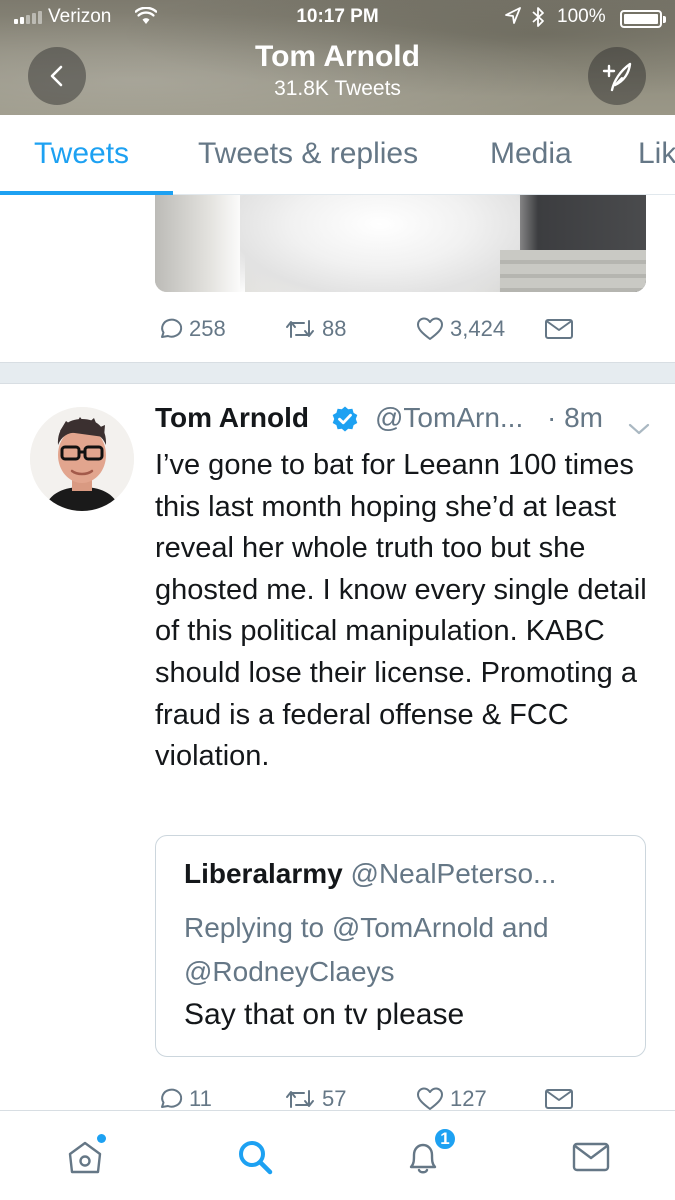 The width and height of the screenshot is (675, 1200). I want to click on avatar, so click(82, 459).